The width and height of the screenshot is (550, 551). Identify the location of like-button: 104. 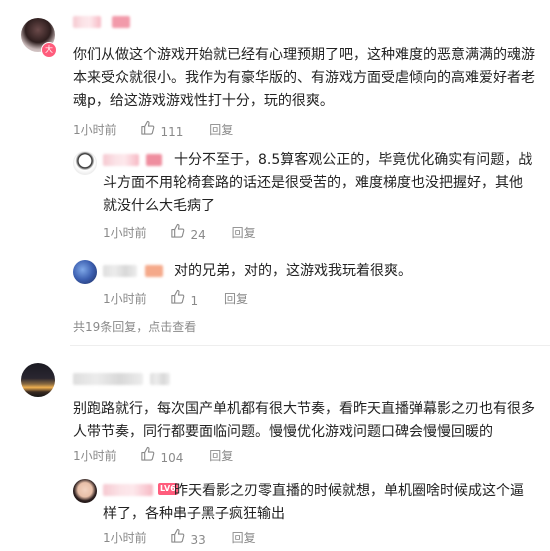
(161, 456).